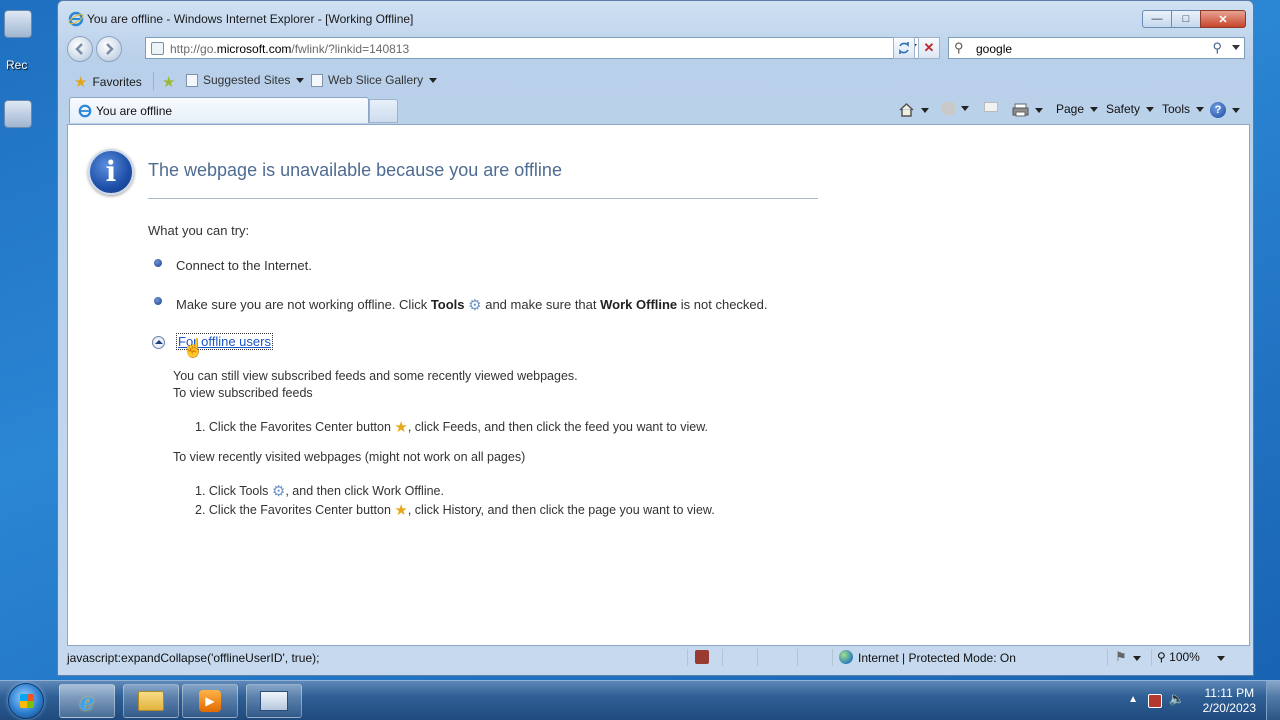 Image resolution: width=1280 pixels, height=720 pixels. I want to click on search-icon: ⚲, so click(959, 47).